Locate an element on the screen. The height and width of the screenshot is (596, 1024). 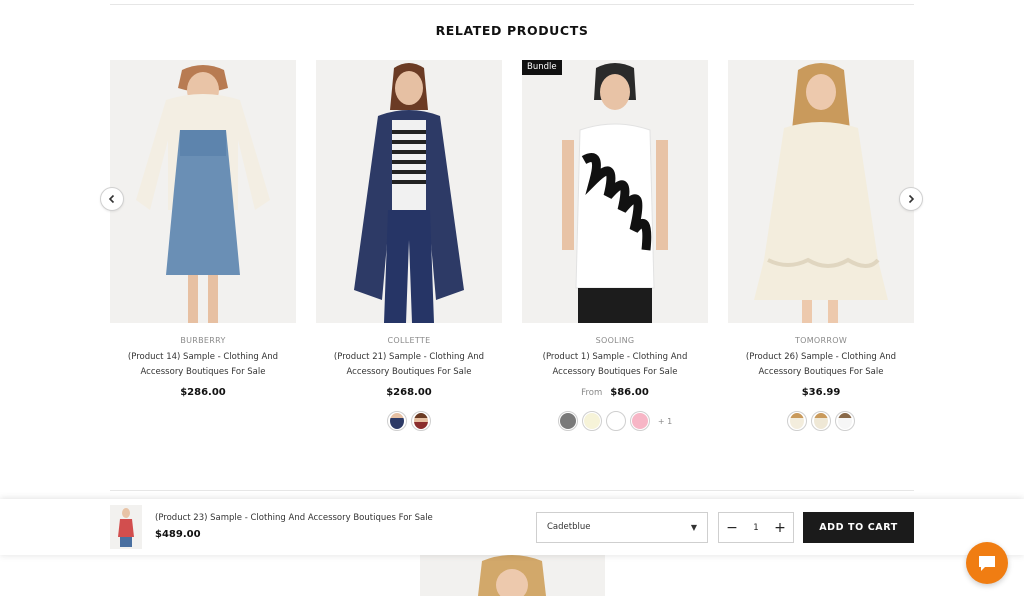
caret-down-icon: ▼ is located at coordinates (693, 527).